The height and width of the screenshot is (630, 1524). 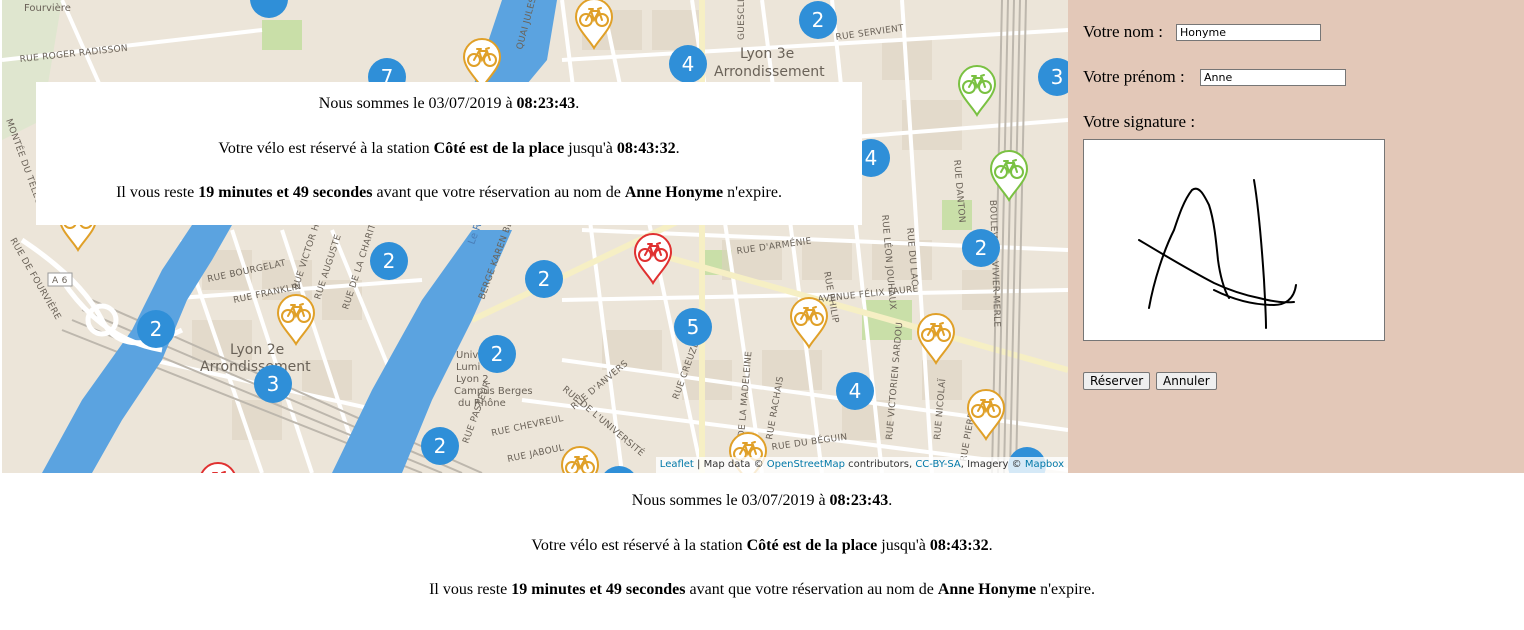 I want to click on signature-drawing, so click(x=1217, y=254).